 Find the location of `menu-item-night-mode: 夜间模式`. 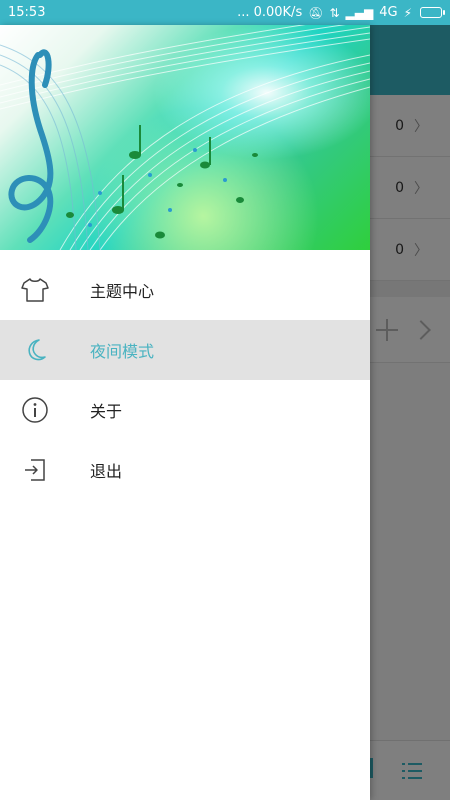

menu-item-night-mode: 夜间模式 is located at coordinates (185, 350).